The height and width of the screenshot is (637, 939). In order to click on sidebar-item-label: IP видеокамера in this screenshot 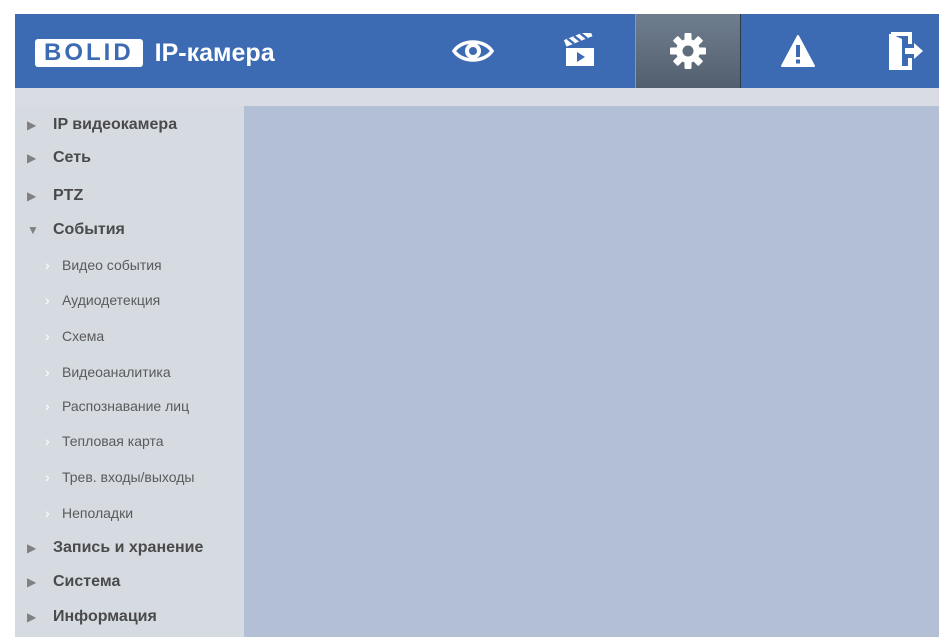, I will do `click(115, 124)`.